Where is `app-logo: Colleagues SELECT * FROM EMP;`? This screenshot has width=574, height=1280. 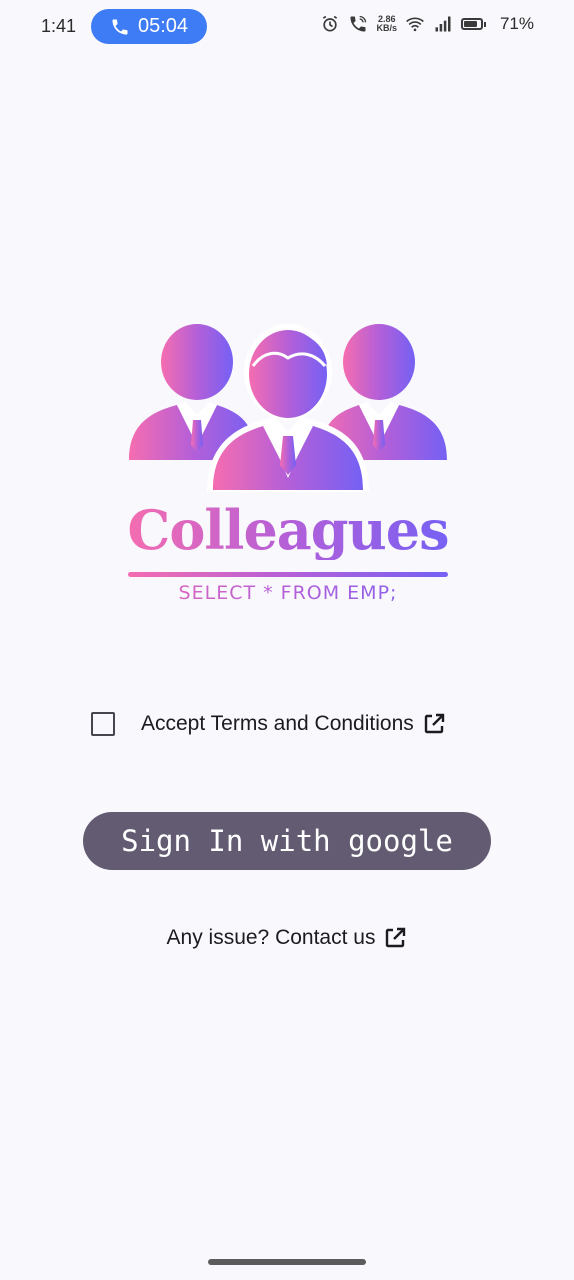
app-logo: Colleagues SELECT * FROM EMP; is located at coordinates (288, 465).